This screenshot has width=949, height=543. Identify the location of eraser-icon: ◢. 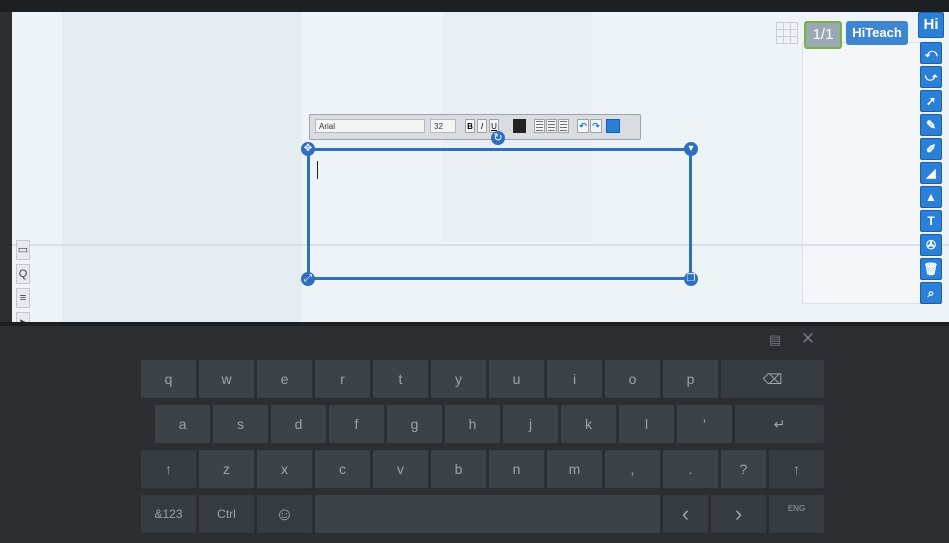
(931, 173).